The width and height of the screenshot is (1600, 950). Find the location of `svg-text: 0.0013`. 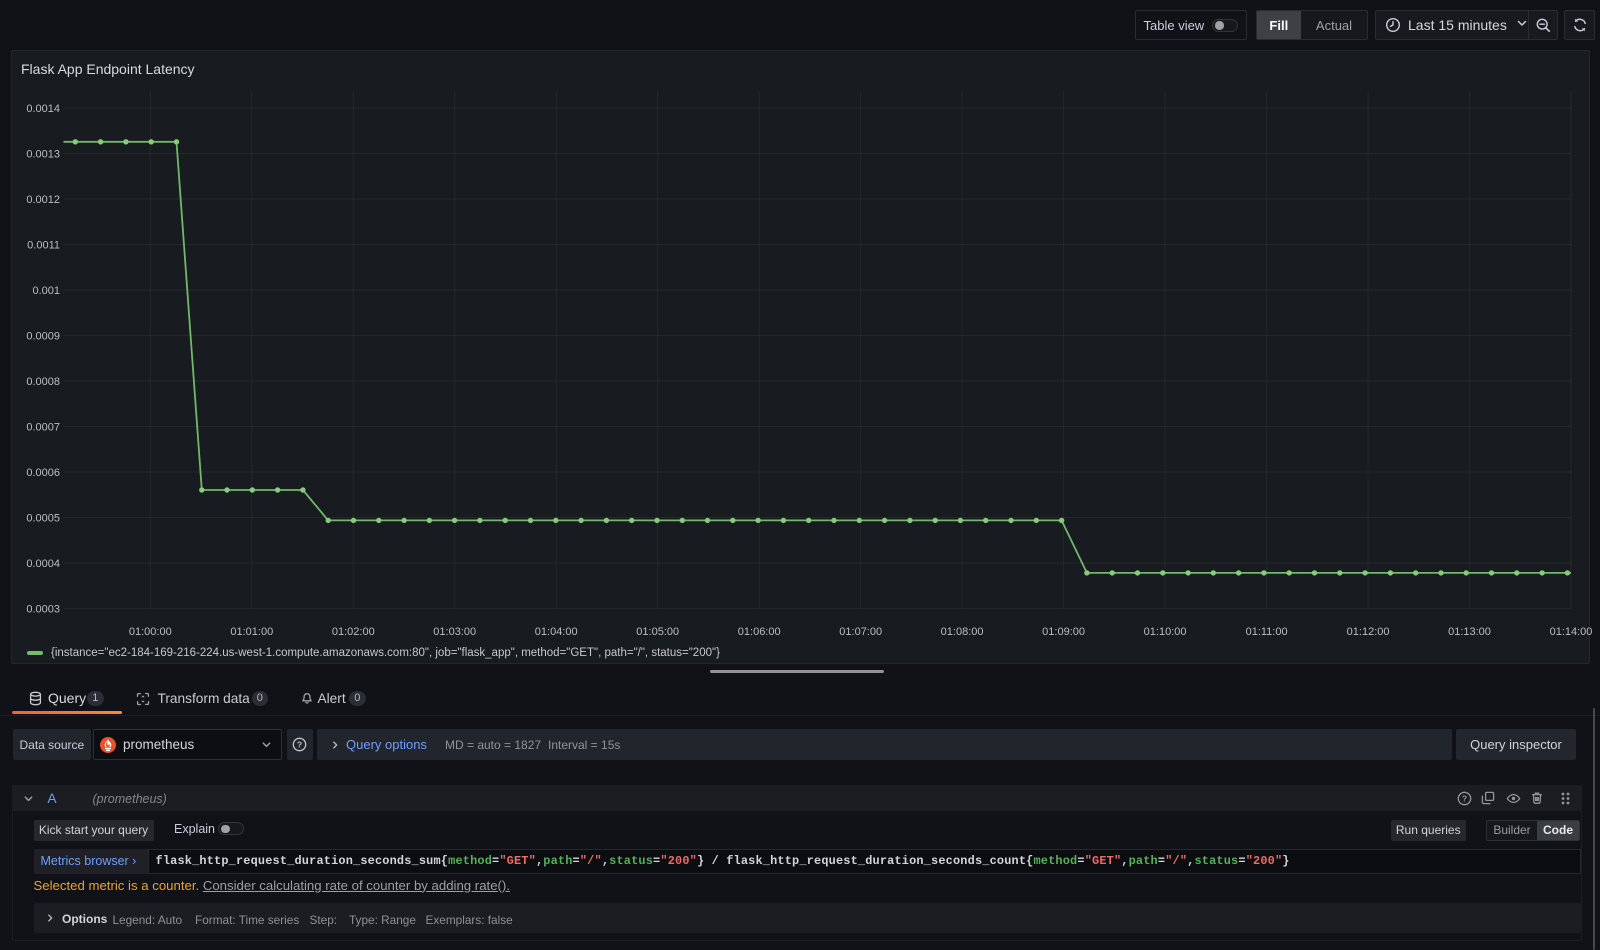

svg-text: 0.0013 is located at coordinates (43, 155).